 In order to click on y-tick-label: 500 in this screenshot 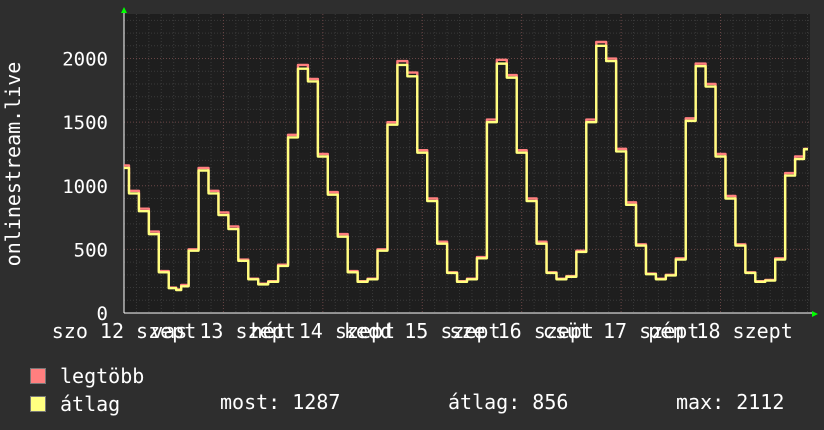, I will do `click(91, 250)`.